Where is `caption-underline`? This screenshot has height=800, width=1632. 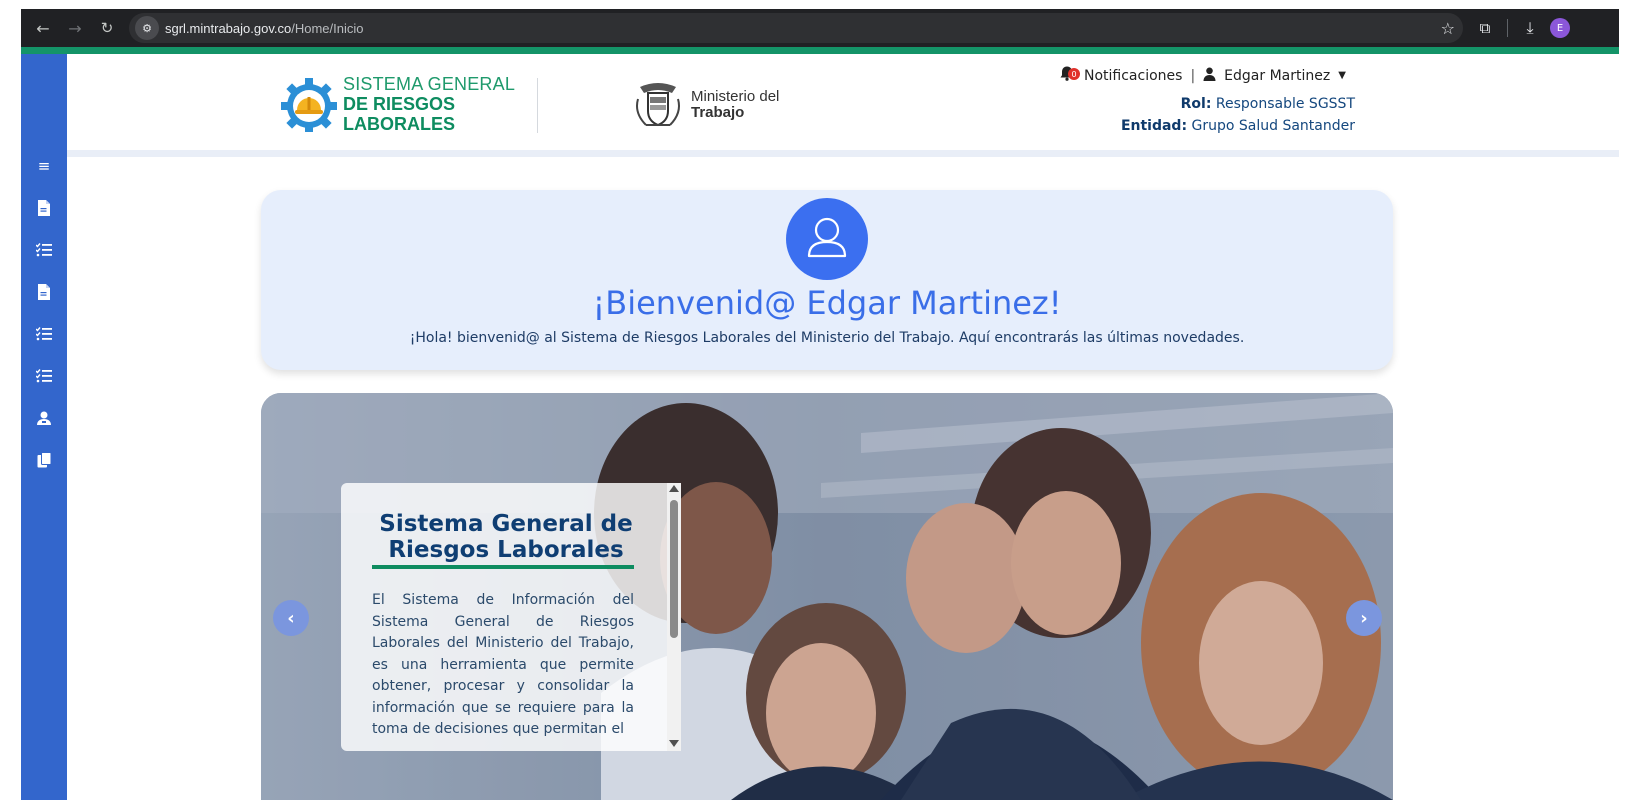 caption-underline is located at coordinates (503, 567).